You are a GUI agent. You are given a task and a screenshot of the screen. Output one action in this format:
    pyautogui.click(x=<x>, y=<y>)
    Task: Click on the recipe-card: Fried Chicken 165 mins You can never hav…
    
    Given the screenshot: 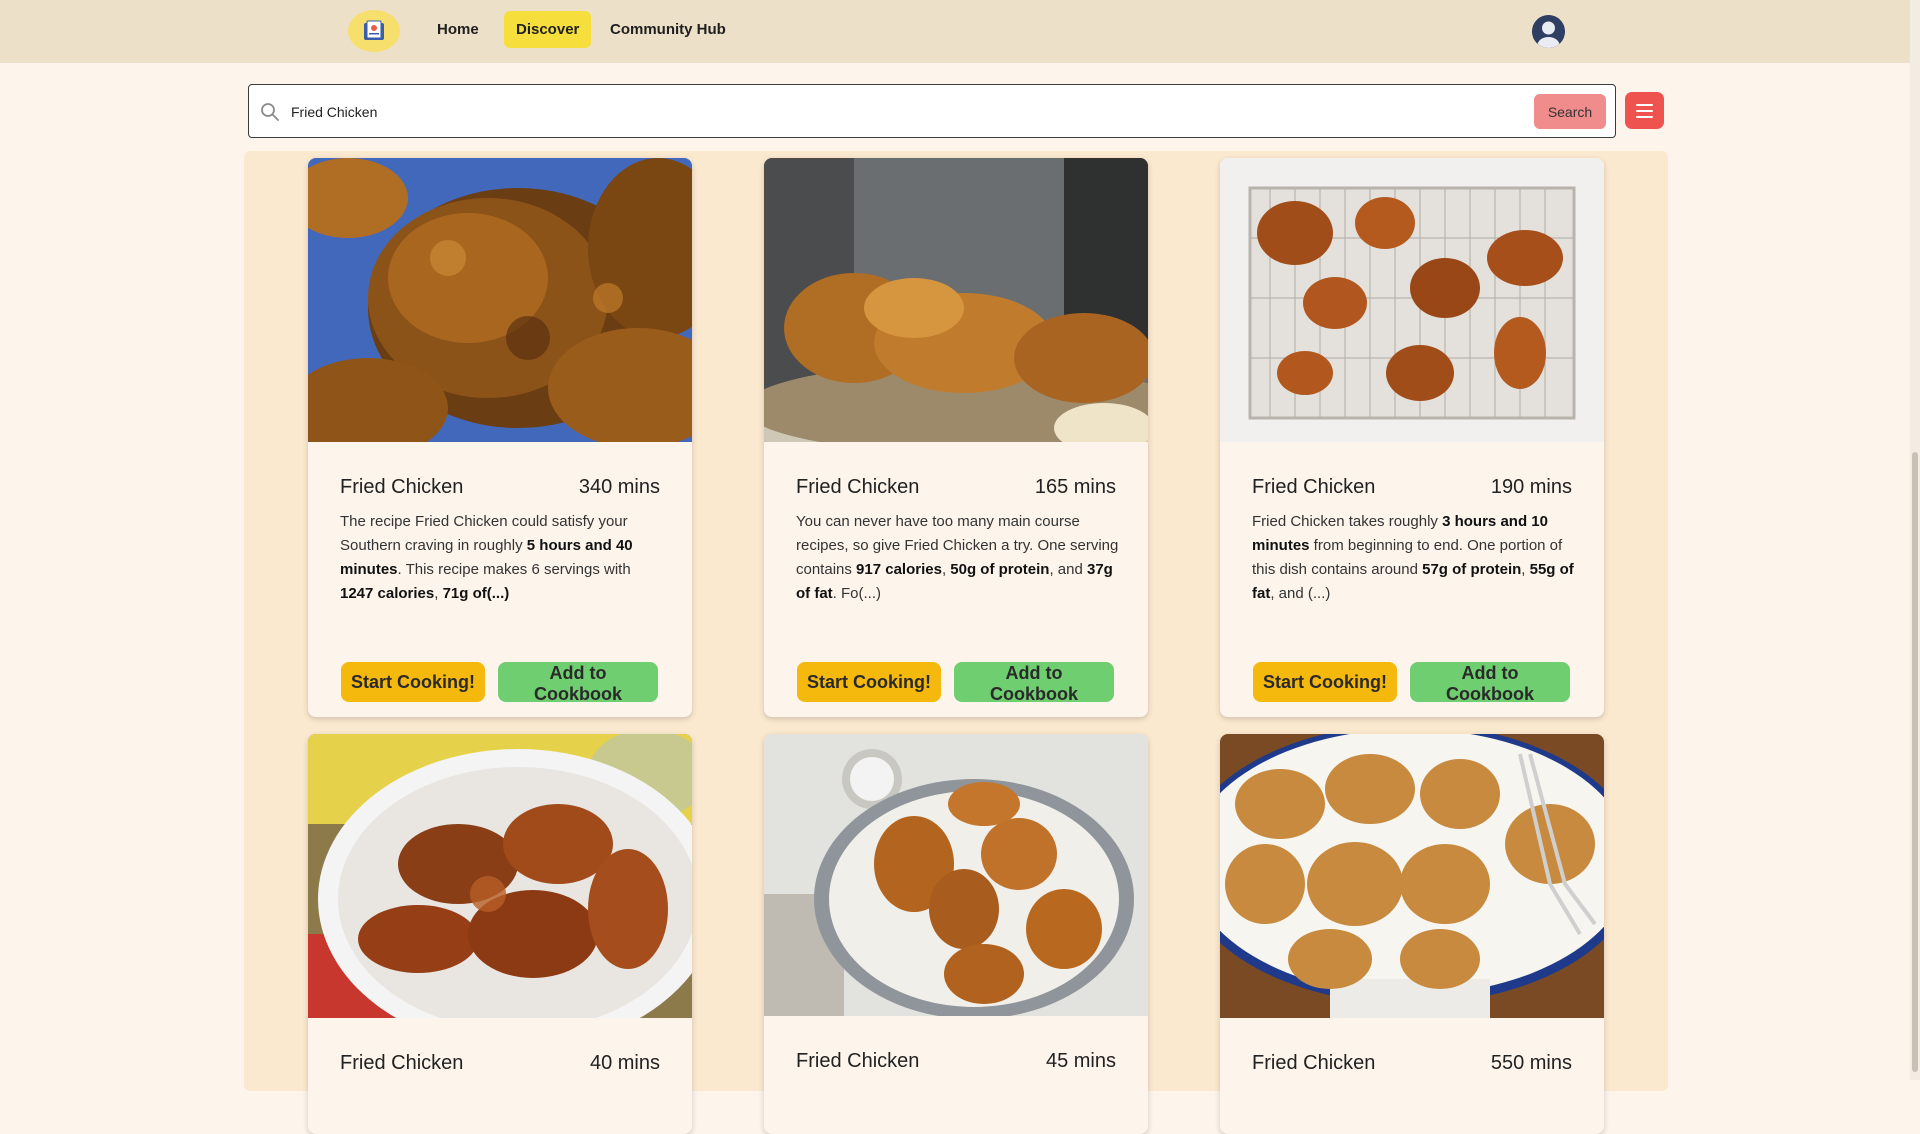 What is the action you would take?
    pyautogui.click(x=956, y=437)
    